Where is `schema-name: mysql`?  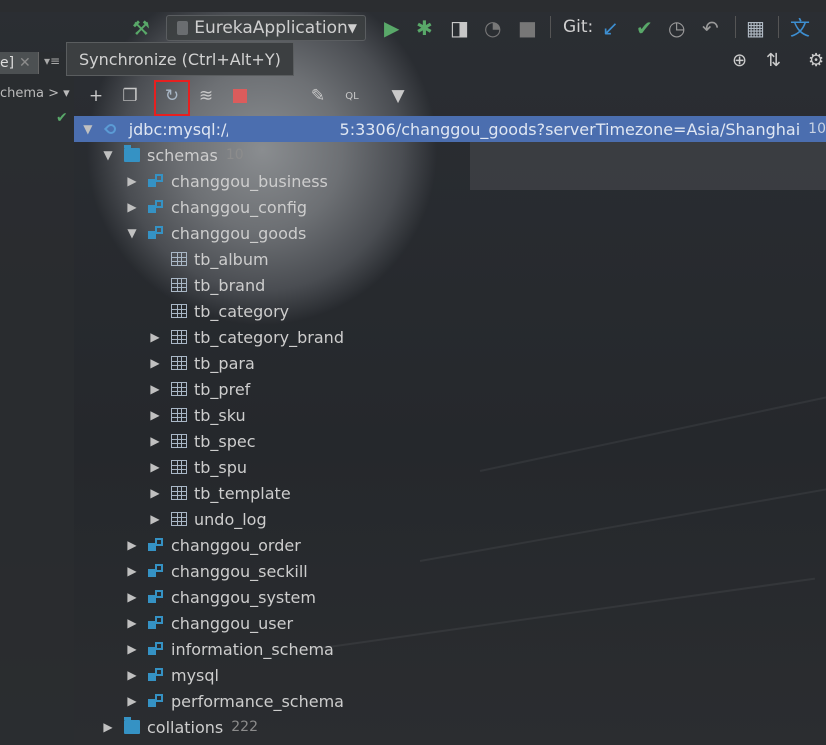
schema-name: mysql is located at coordinates (195, 675).